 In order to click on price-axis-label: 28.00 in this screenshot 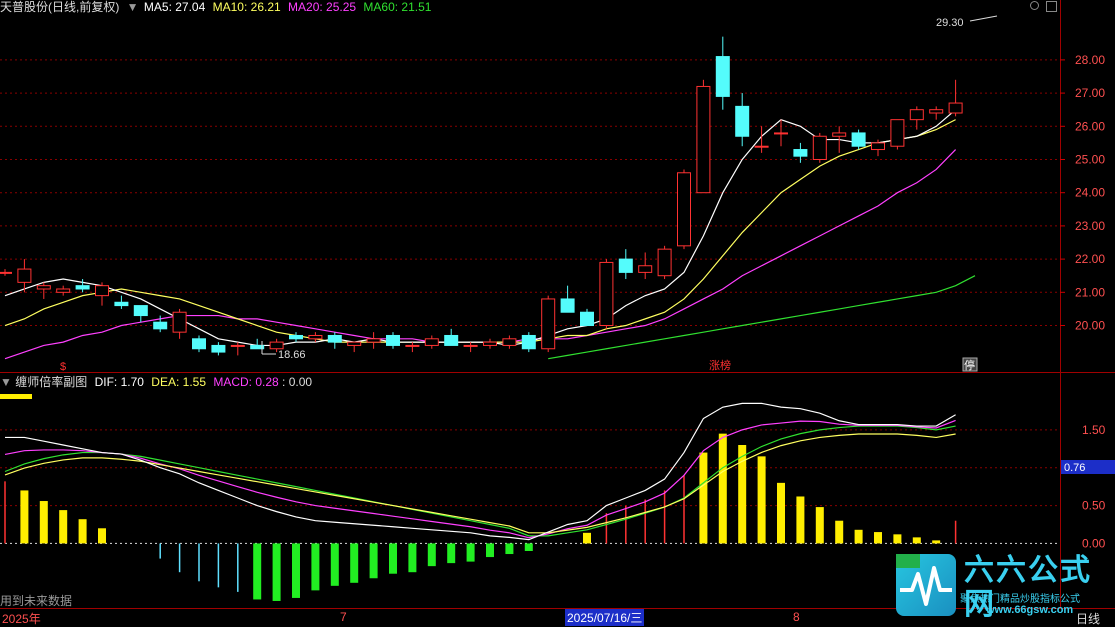, I will do `click(1090, 60)`.